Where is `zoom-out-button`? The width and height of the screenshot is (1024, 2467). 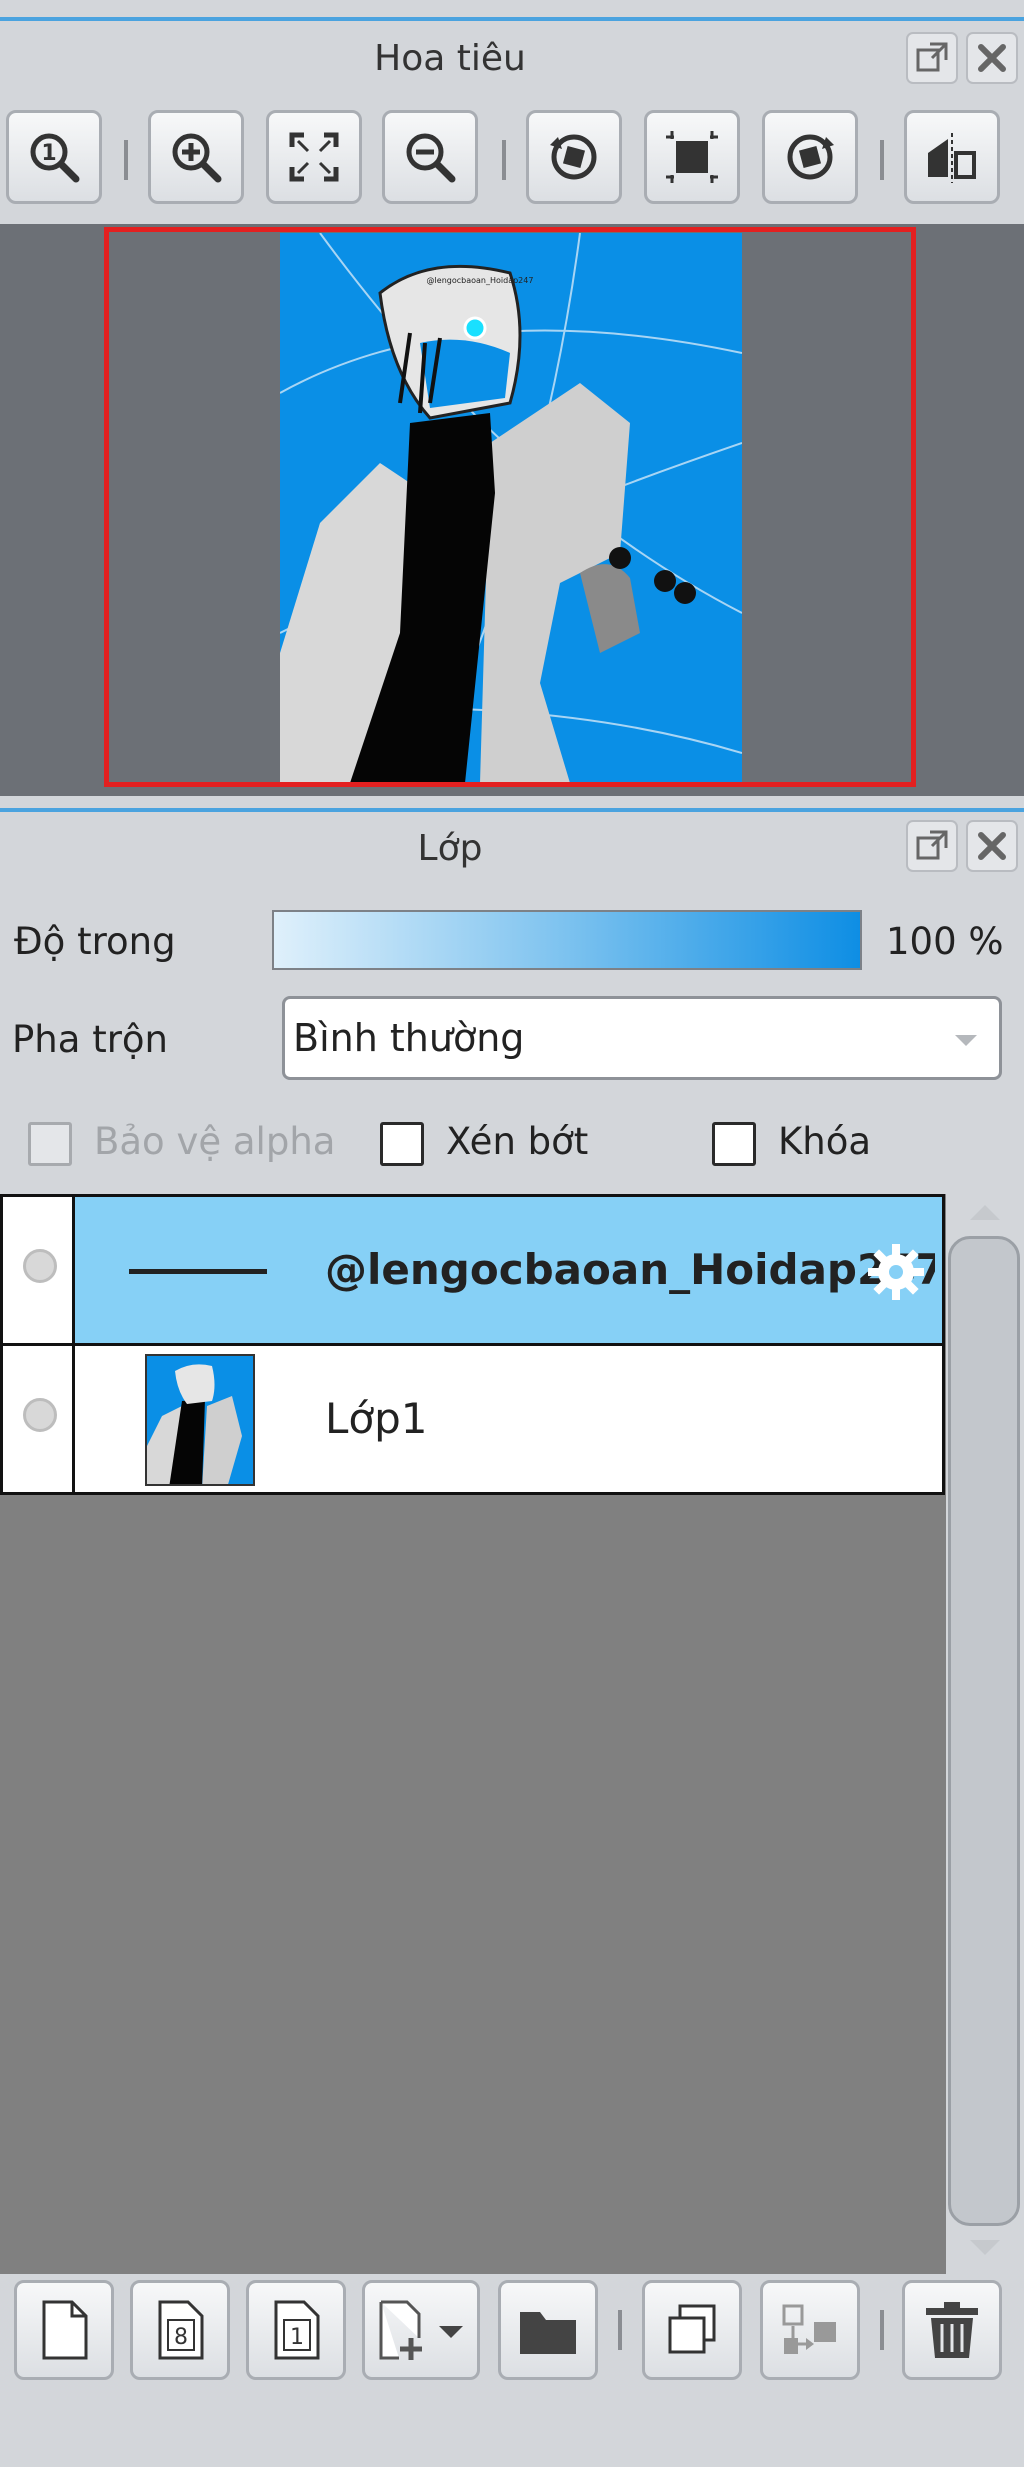
zoom-out-button is located at coordinates (430, 157).